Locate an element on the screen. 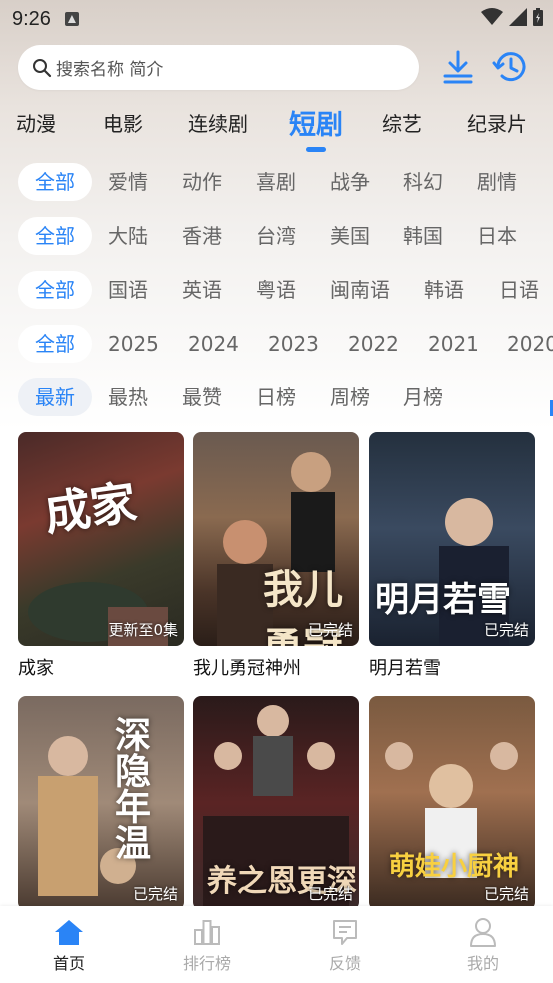 This screenshot has height=983, width=553. search-placeholder: 搜索名称 简介 is located at coordinates (110, 70).